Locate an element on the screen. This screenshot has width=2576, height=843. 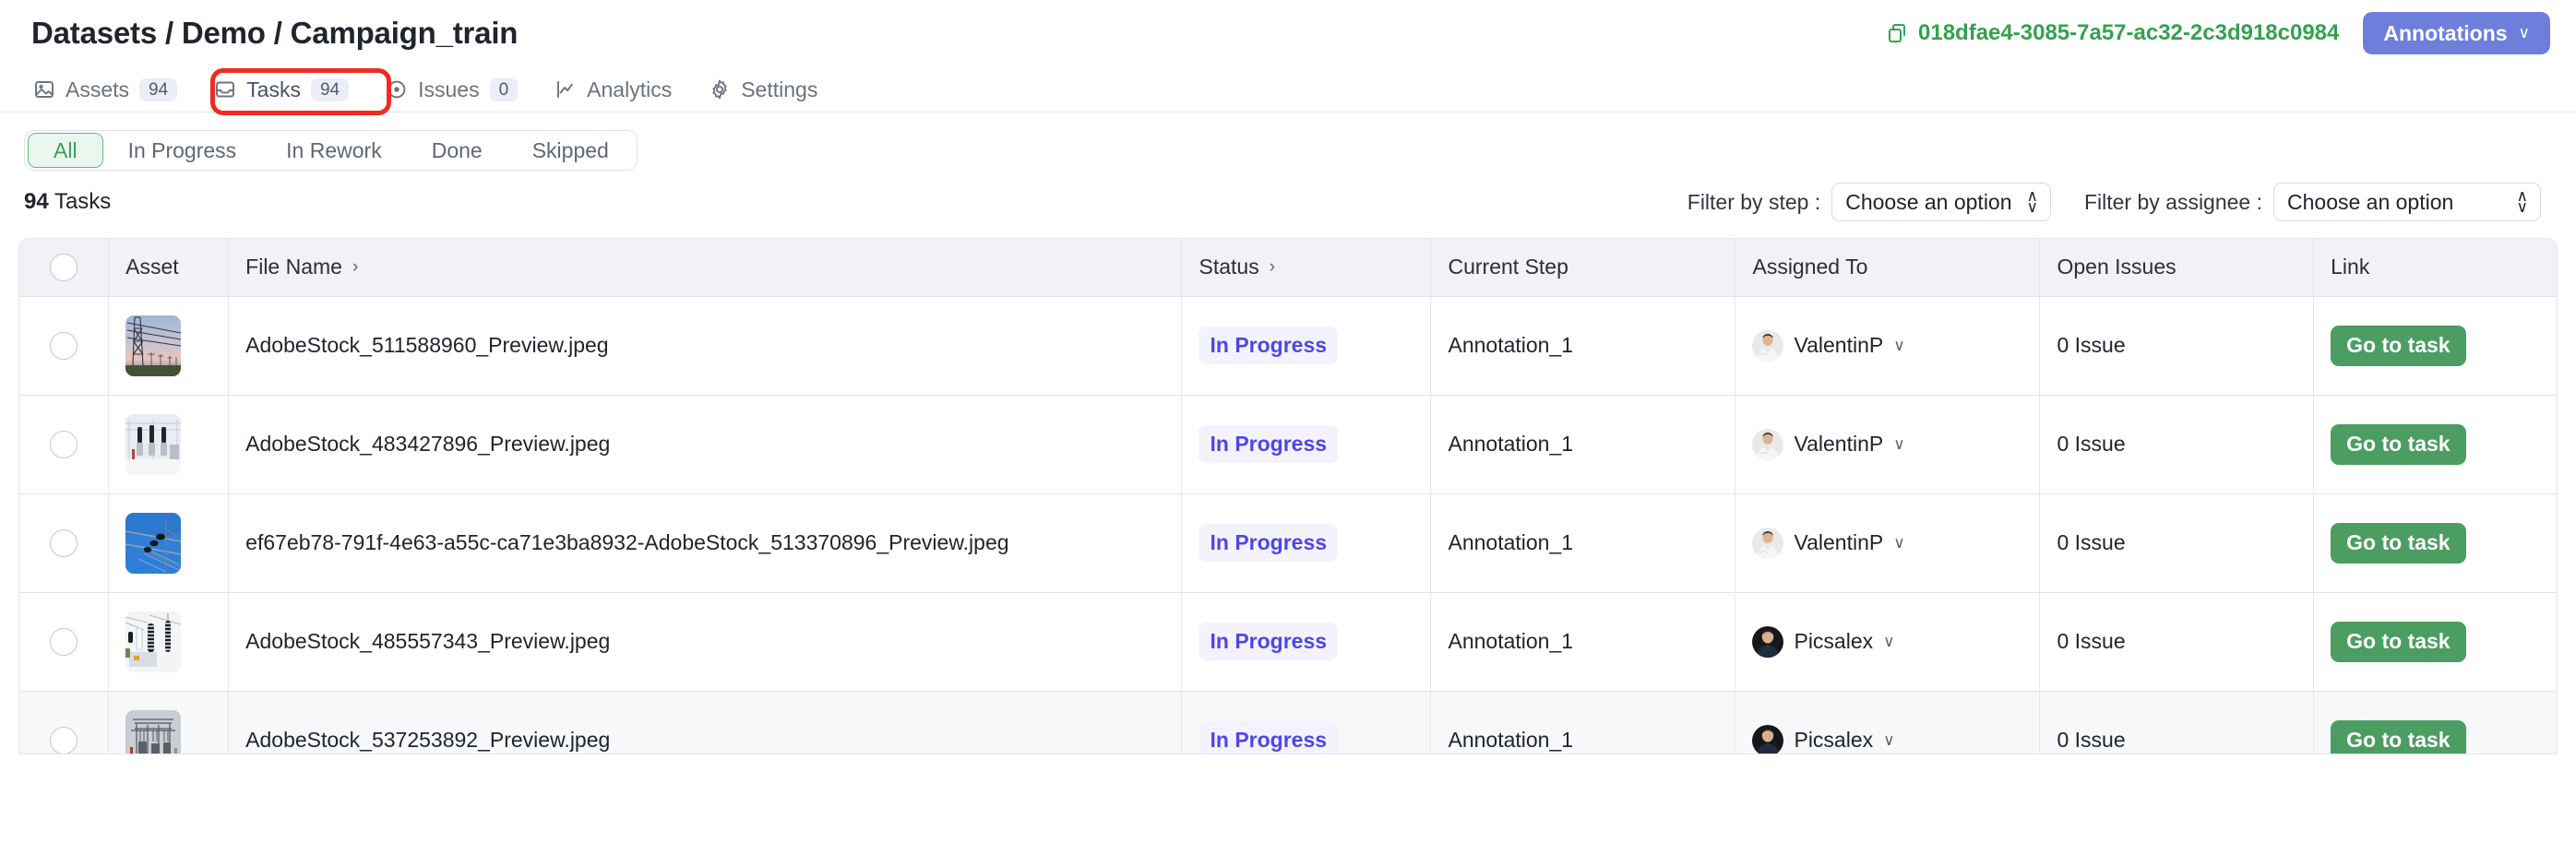
tab-issues: Issues 0 is located at coordinates (452, 89).